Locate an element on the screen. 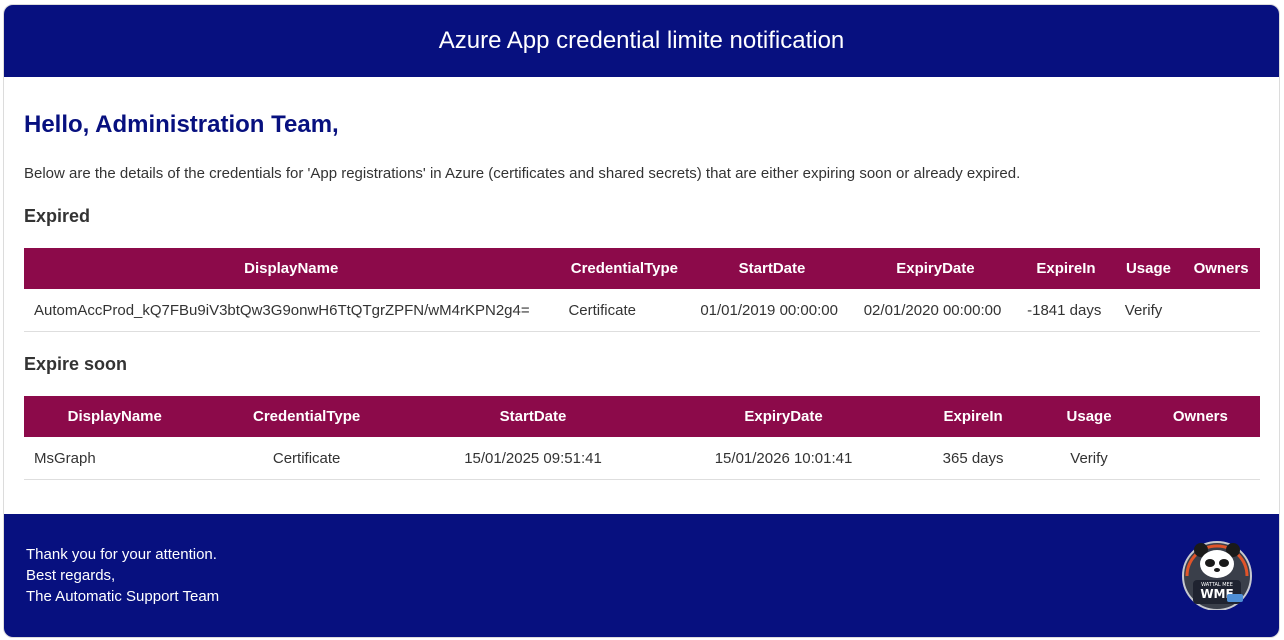  cell-expirydate: 02/01/2020 00:00:00 is located at coordinates (935, 310).